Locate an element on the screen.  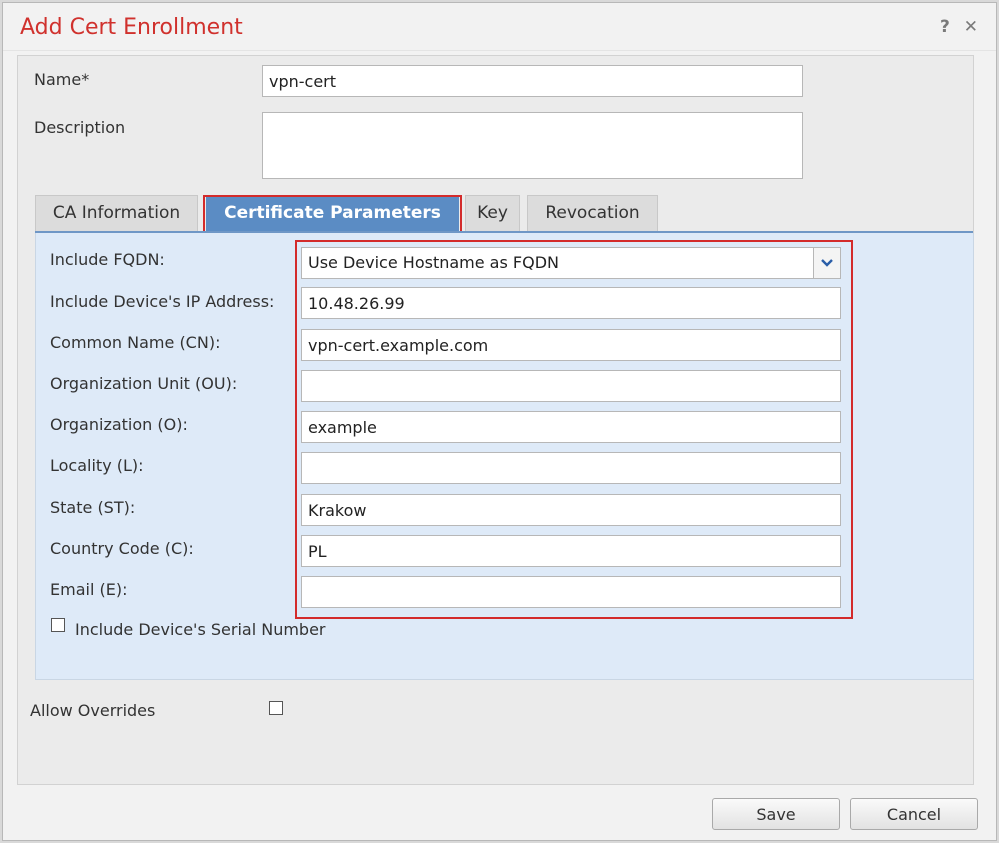
cn-label: Common Name (CN): is located at coordinates (135, 342).